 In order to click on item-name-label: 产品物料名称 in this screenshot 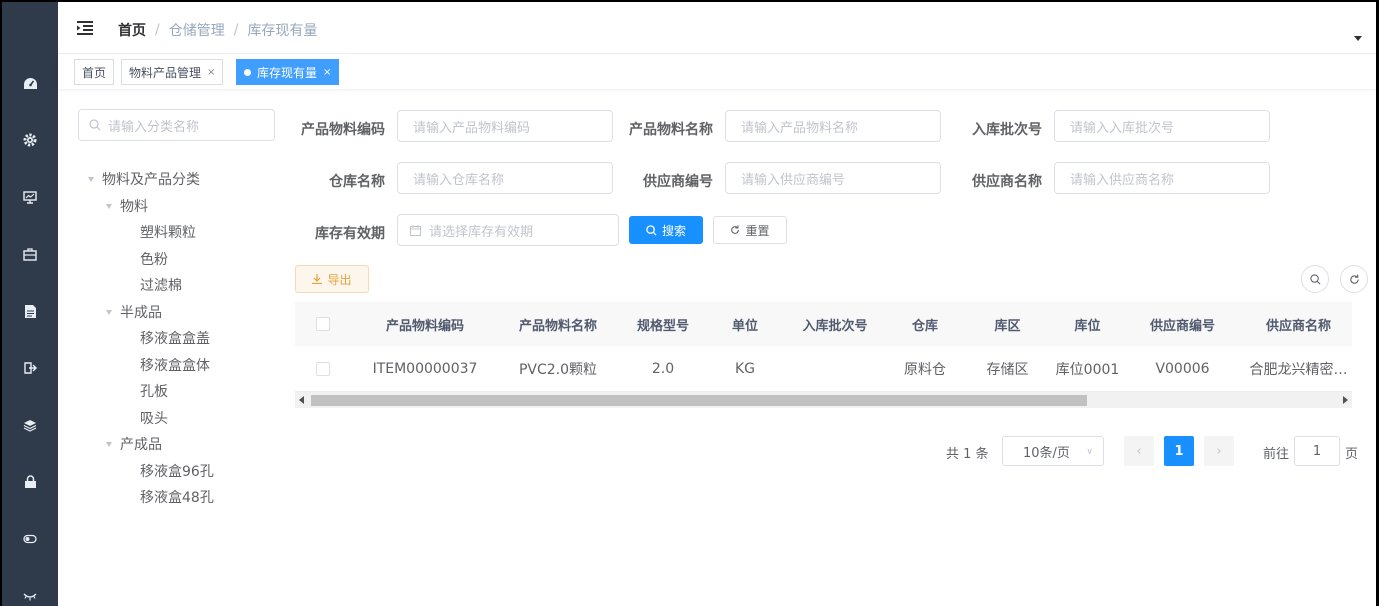, I will do `click(671, 130)`.